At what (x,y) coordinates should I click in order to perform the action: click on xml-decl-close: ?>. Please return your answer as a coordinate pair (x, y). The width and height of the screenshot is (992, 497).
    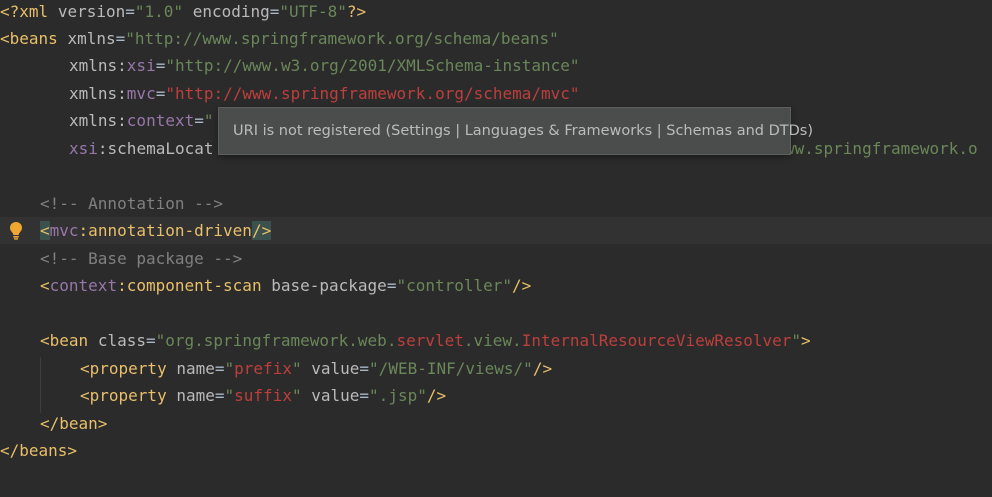
    Looking at the image, I should click on (356, 11).